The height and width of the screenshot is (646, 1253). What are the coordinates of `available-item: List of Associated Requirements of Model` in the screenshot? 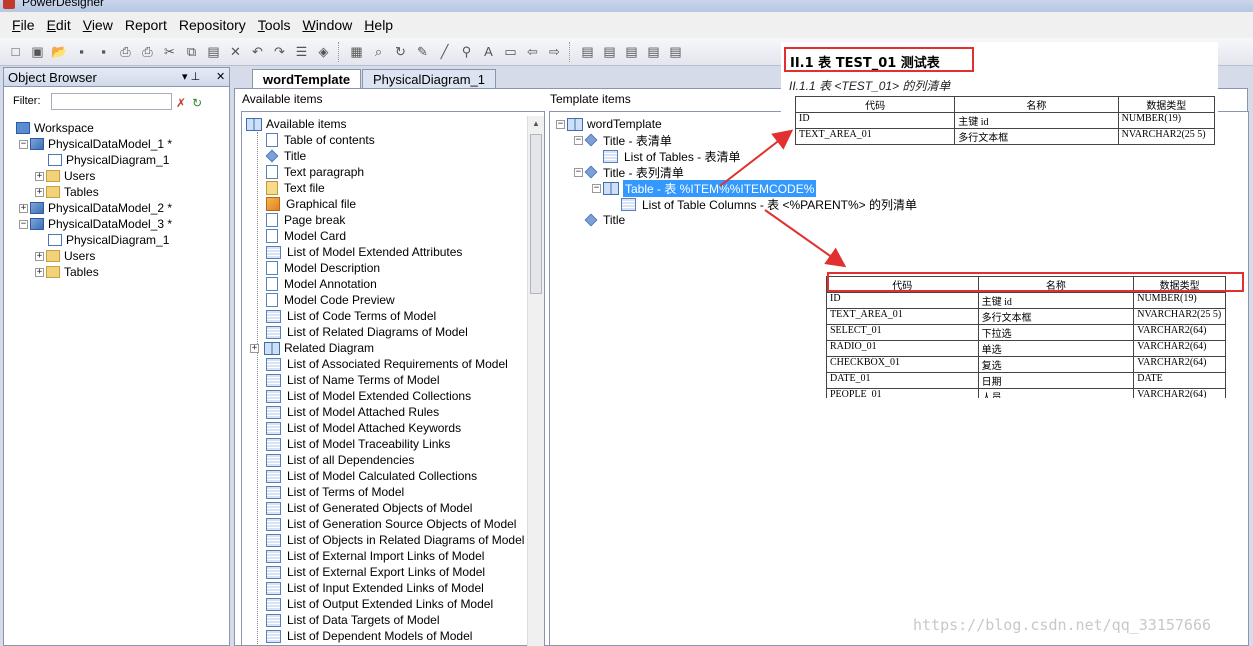 It's located at (387, 364).